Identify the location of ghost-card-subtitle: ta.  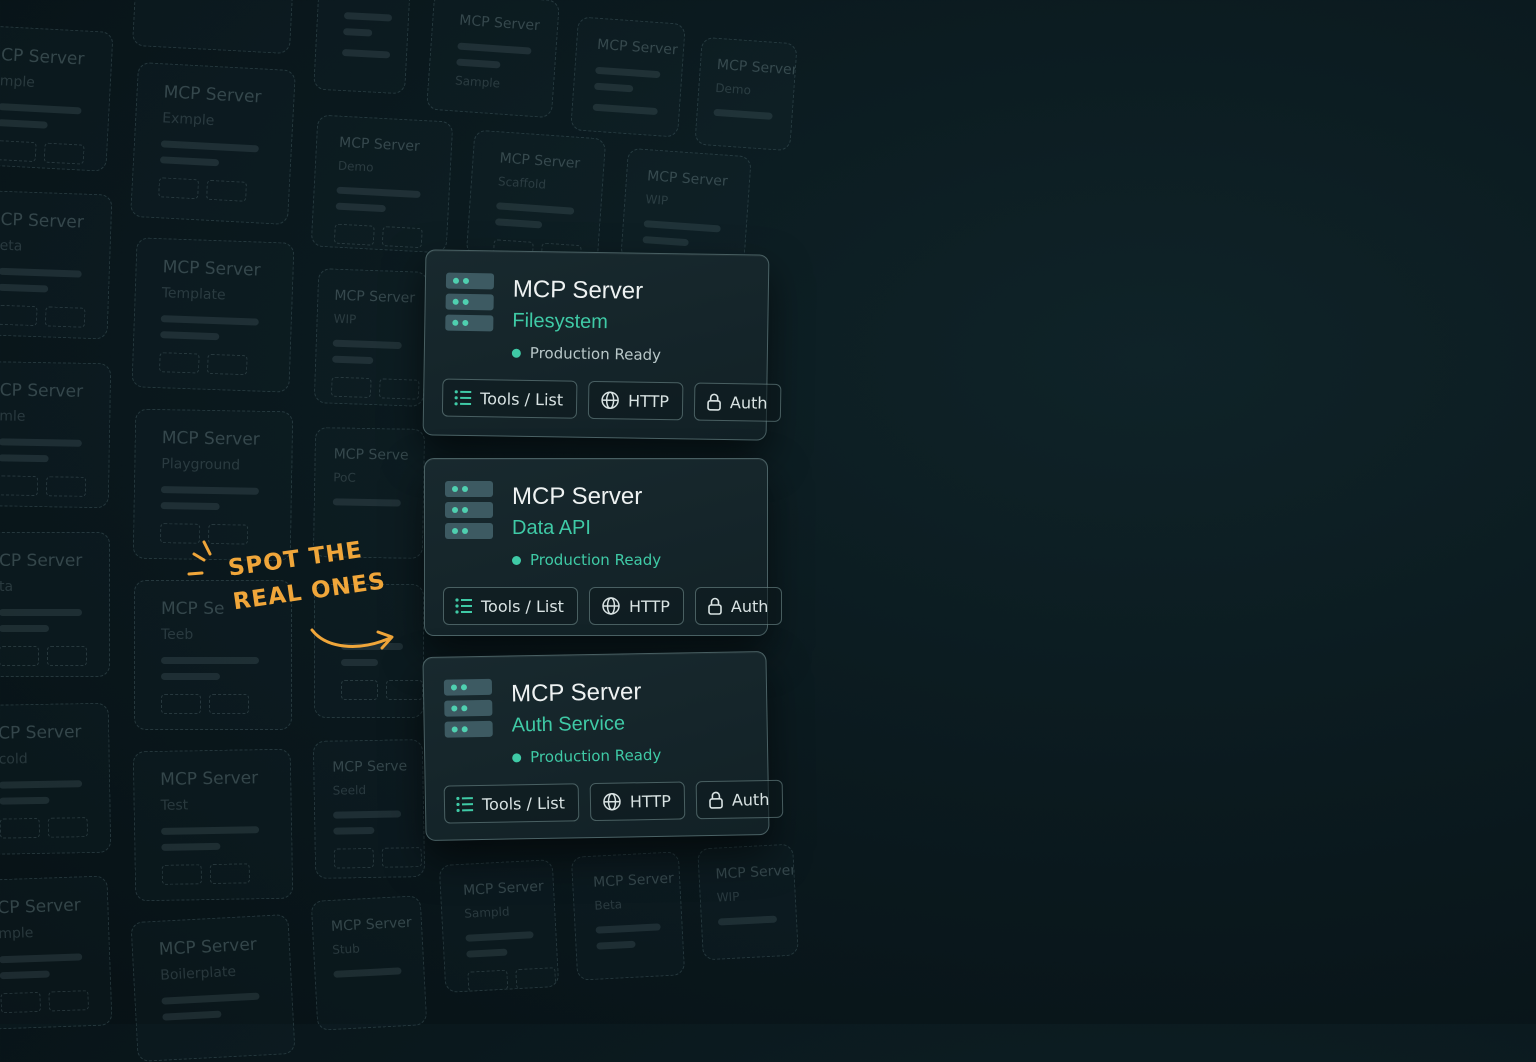
(54, 587).